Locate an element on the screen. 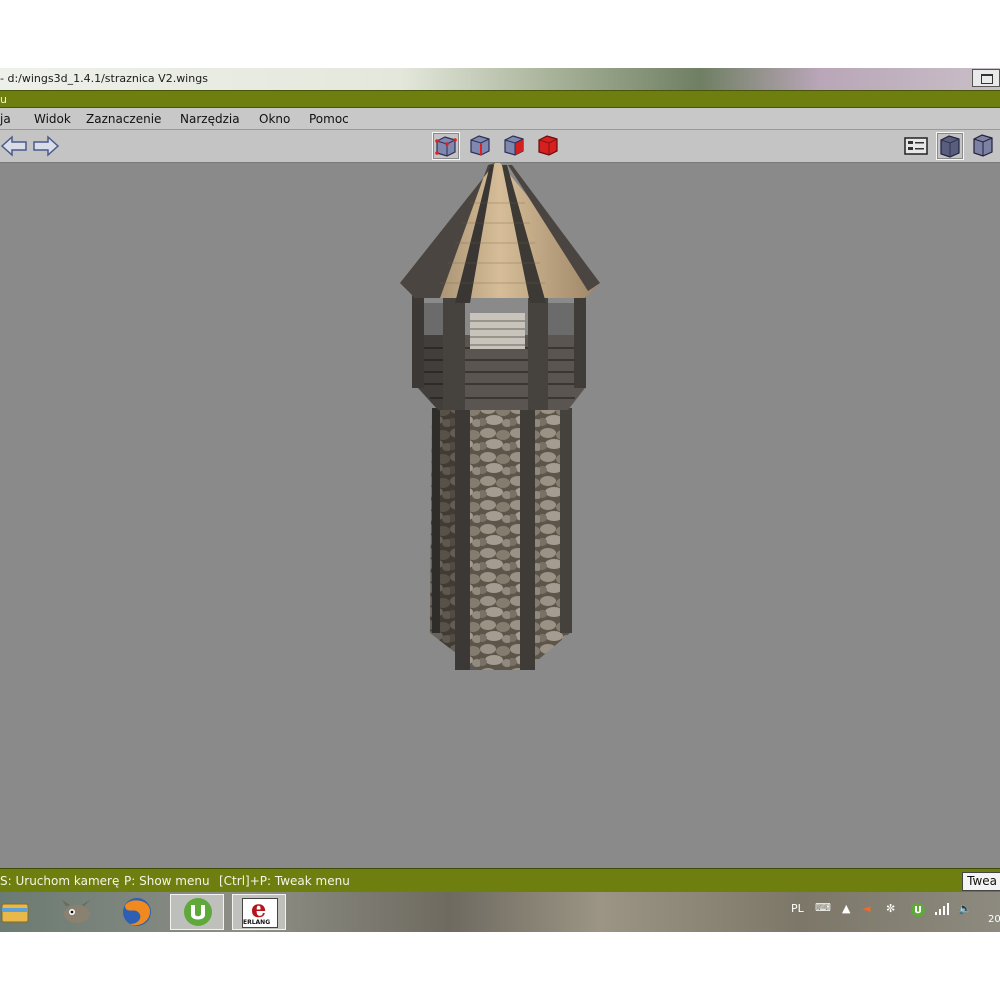  clock: 20 is located at coordinates (994, 919).